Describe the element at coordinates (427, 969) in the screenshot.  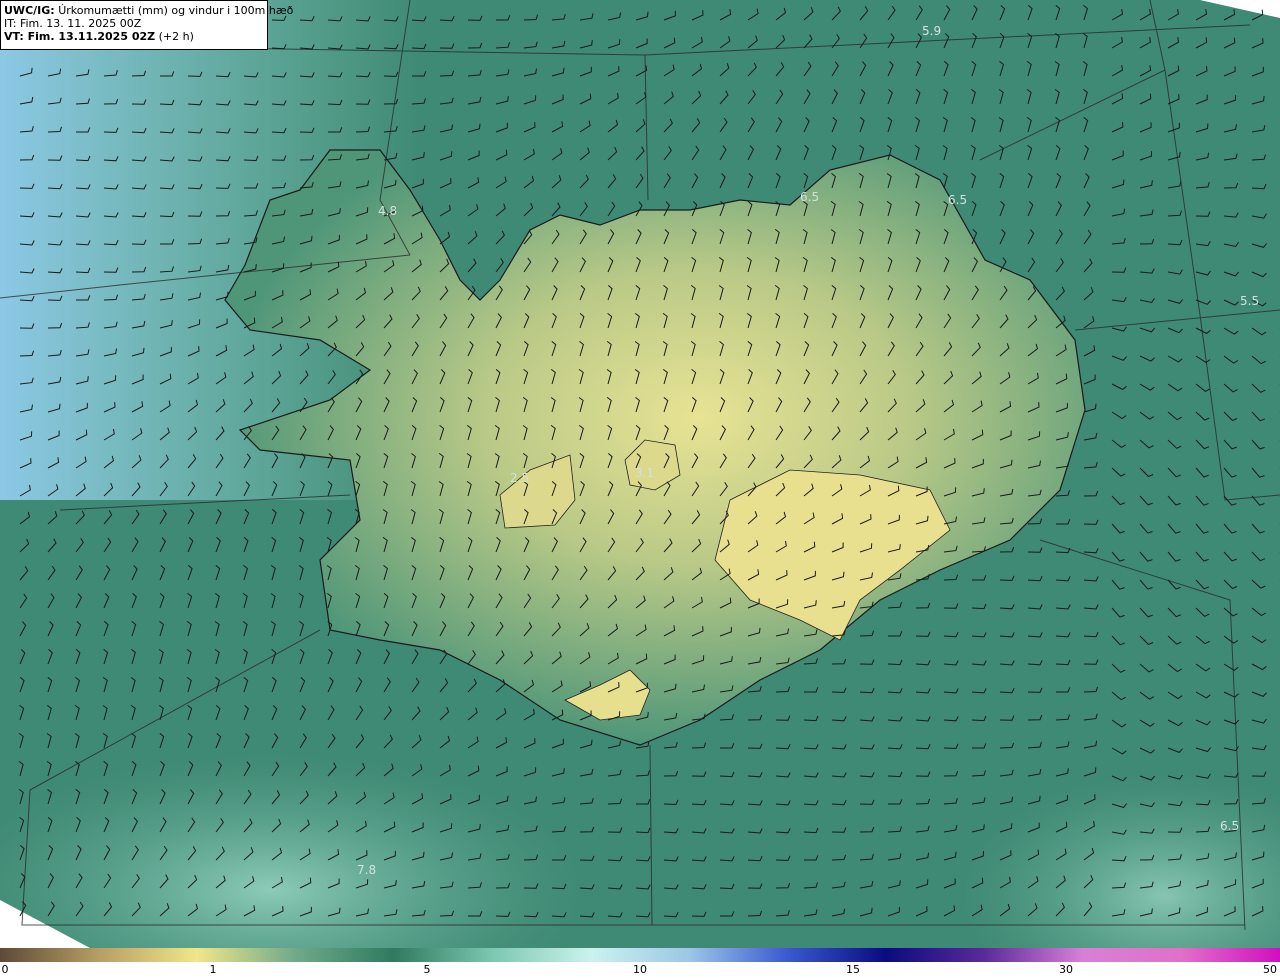
I see `colorbar-tick: 5` at that location.